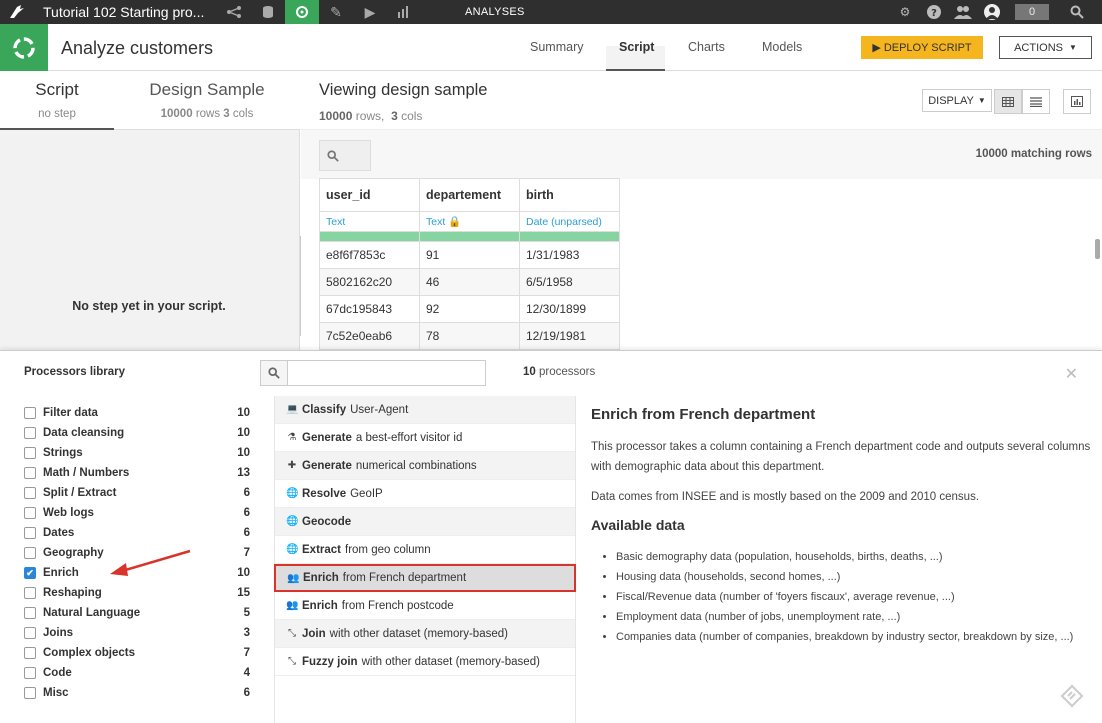  Describe the element at coordinates (1036, 101) in the screenshot. I see `list-view-button` at that location.